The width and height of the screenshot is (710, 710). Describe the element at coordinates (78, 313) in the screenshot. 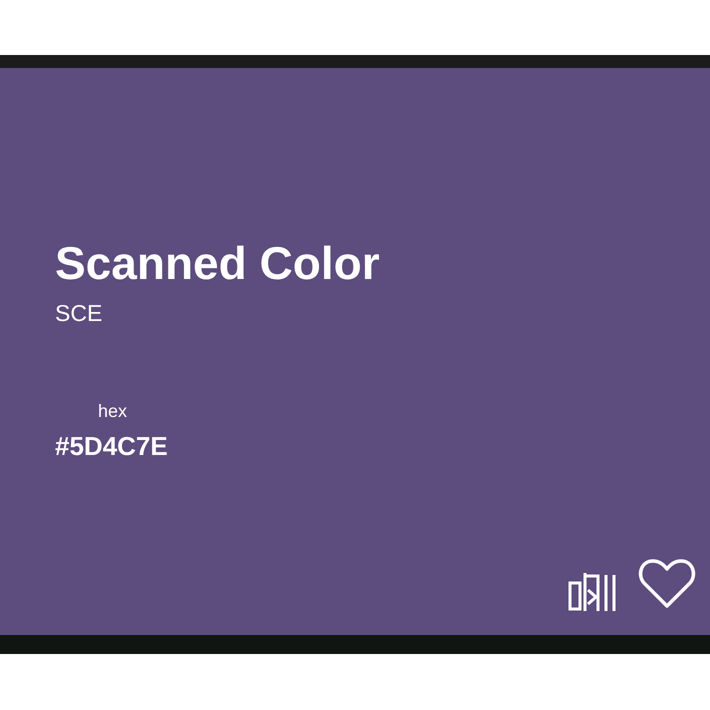

I see `color-code: SCE` at that location.